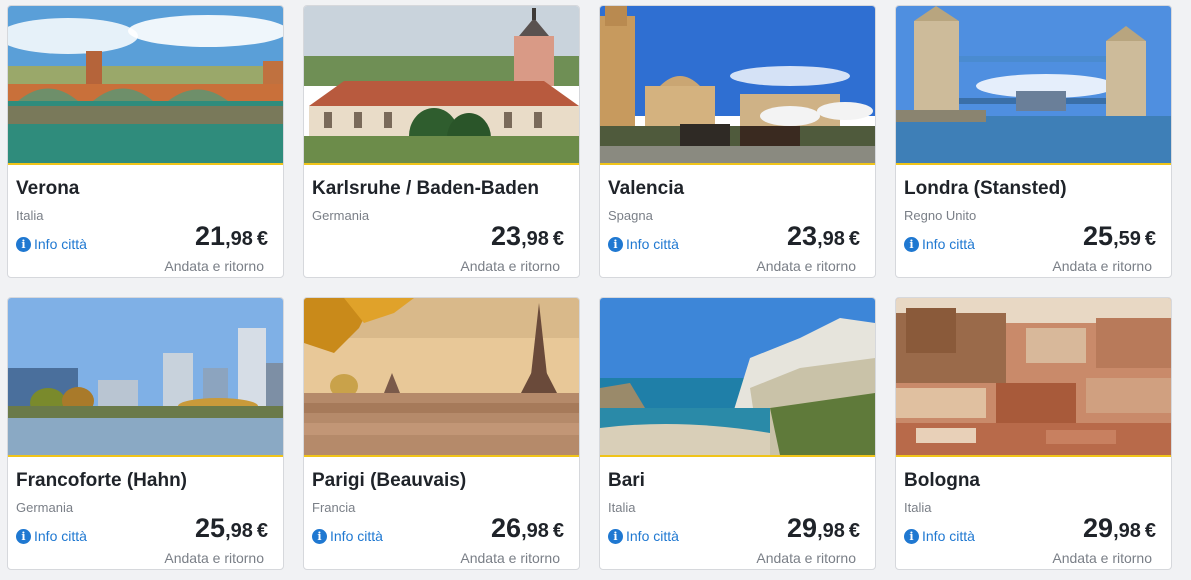 The height and width of the screenshot is (580, 1191). I want to click on country-name: Spagna, so click(630, 215).